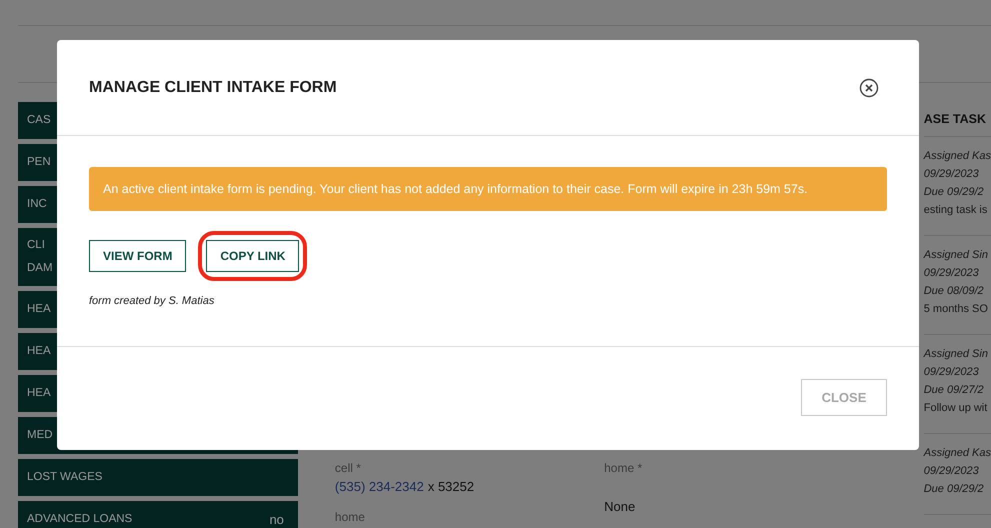  Describe the element at coordinates (620, 506) in the screenshot. I see `field-value: None` at that location.